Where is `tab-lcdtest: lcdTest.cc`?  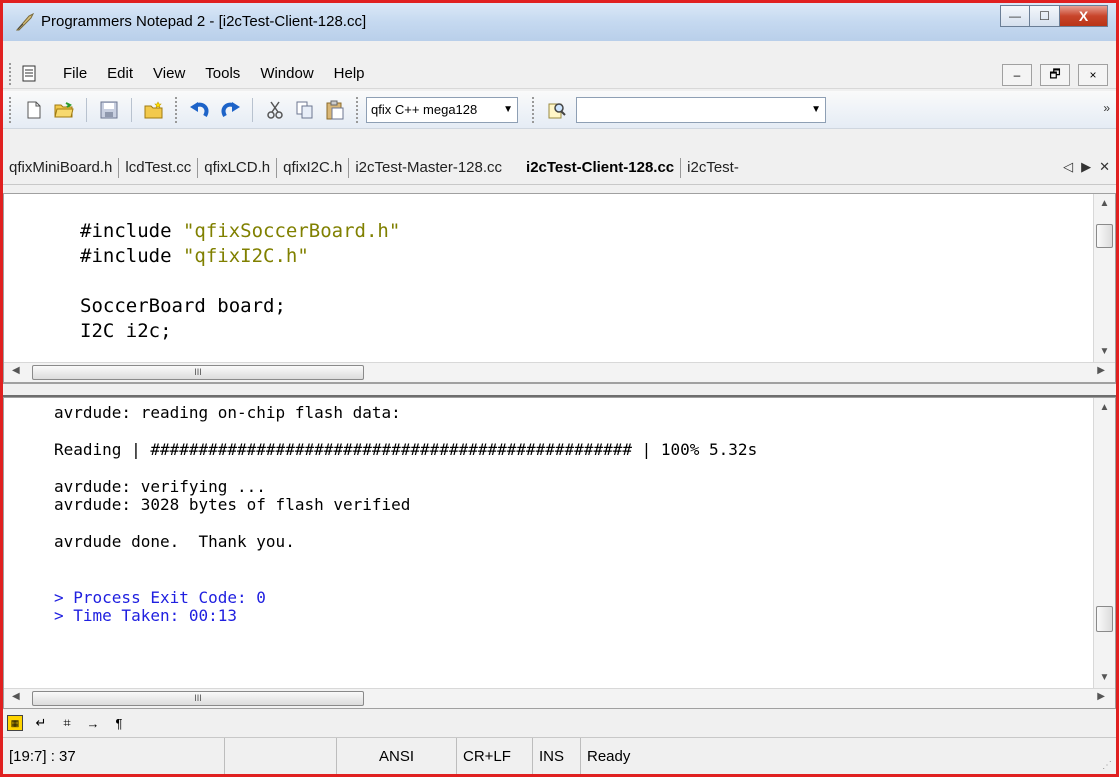 tab-lcdtest: lcdTest.cc is located at coordinates (158, 167).